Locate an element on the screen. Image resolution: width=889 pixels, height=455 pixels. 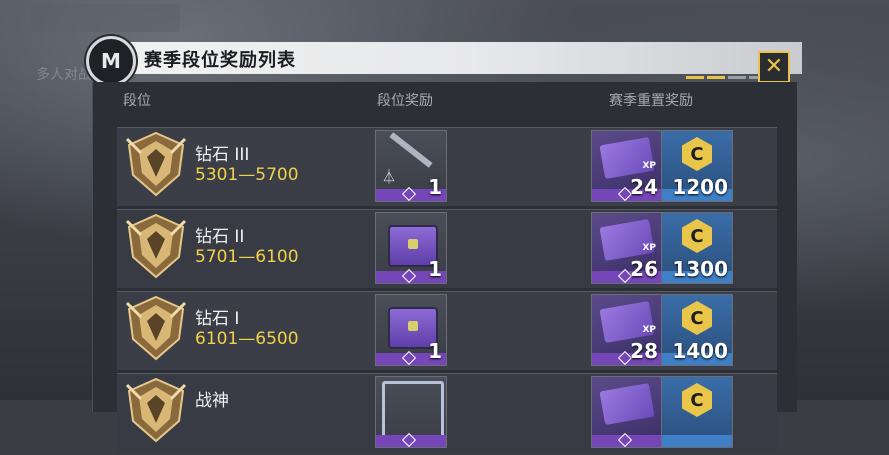
table-row: 钻石 I 6101—6500 1 XP 28 C 1400 is located at coordinates (447, 330).